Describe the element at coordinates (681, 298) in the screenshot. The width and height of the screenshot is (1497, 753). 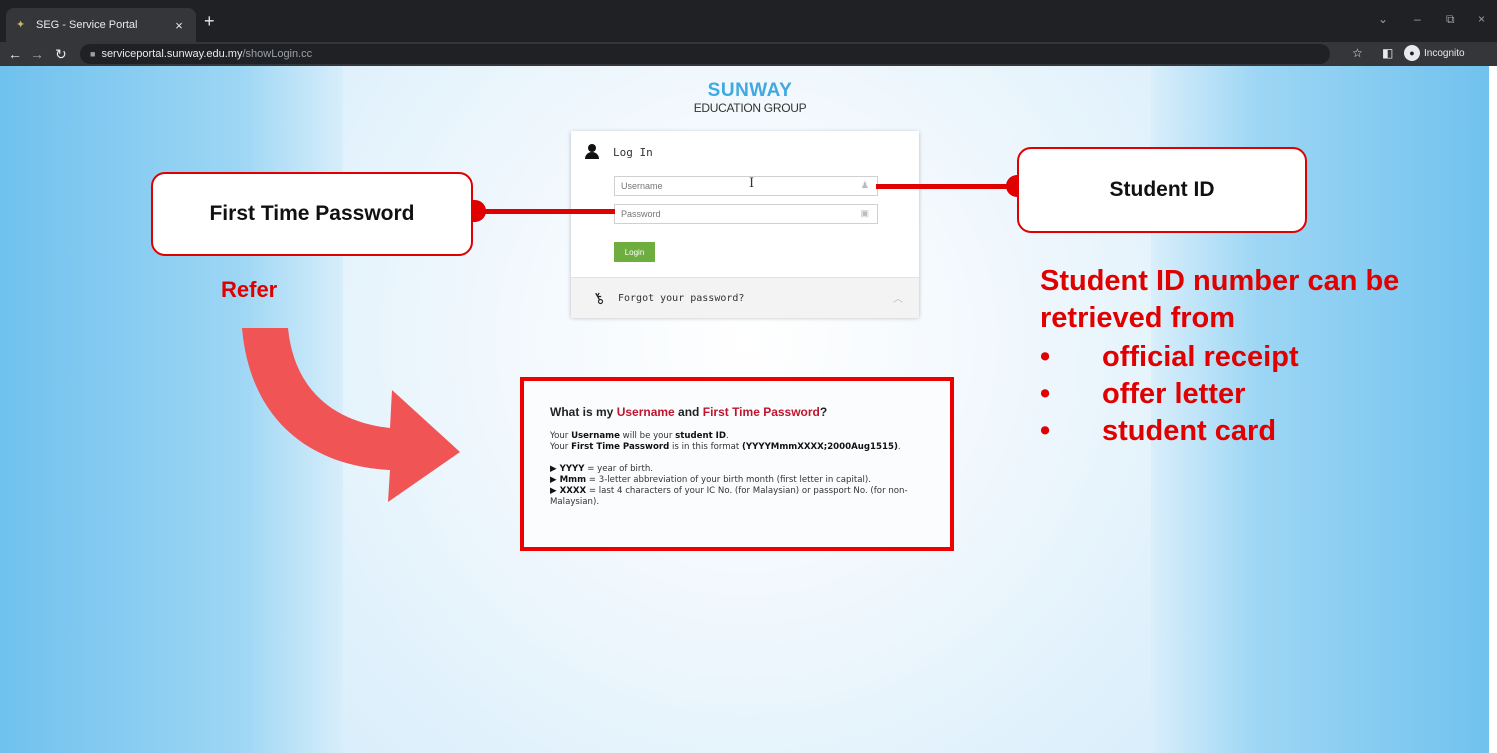
I see `forgot-password-label: Forgot your password?` at that location.